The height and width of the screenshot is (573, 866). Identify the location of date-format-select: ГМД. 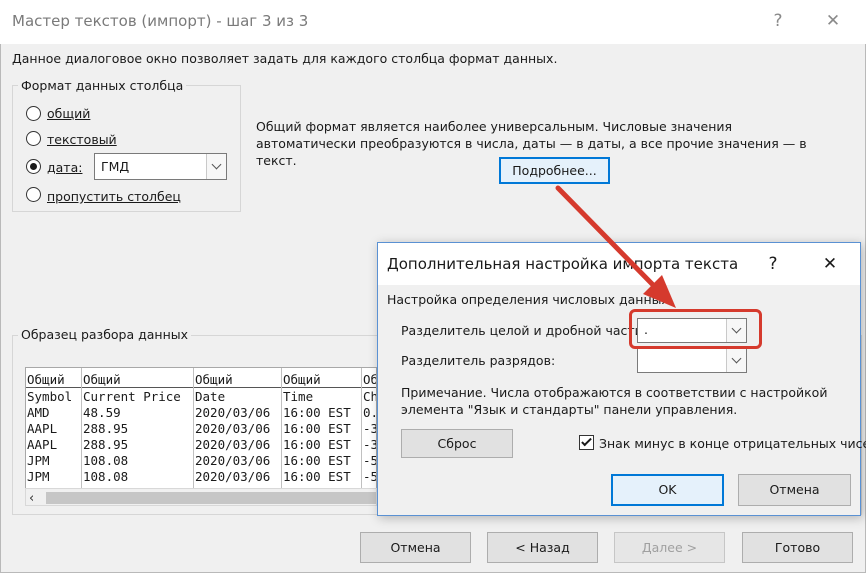
(160, 166).